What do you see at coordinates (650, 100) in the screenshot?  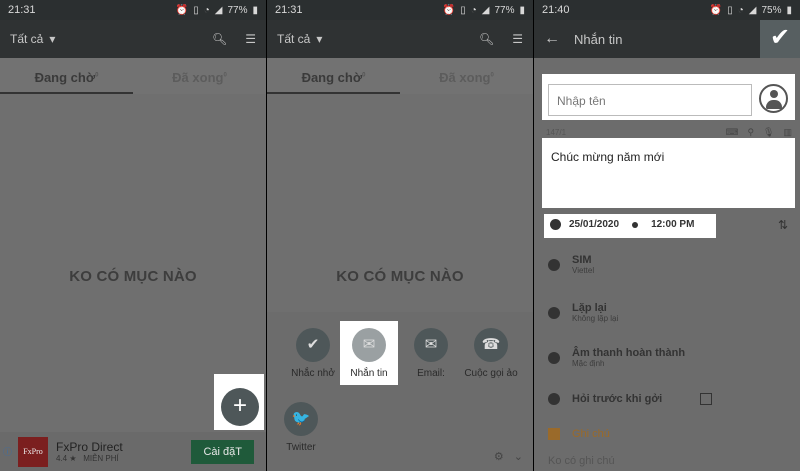 I see `recipient-name-input: Nhập tên` at bounding box center [650, 100].